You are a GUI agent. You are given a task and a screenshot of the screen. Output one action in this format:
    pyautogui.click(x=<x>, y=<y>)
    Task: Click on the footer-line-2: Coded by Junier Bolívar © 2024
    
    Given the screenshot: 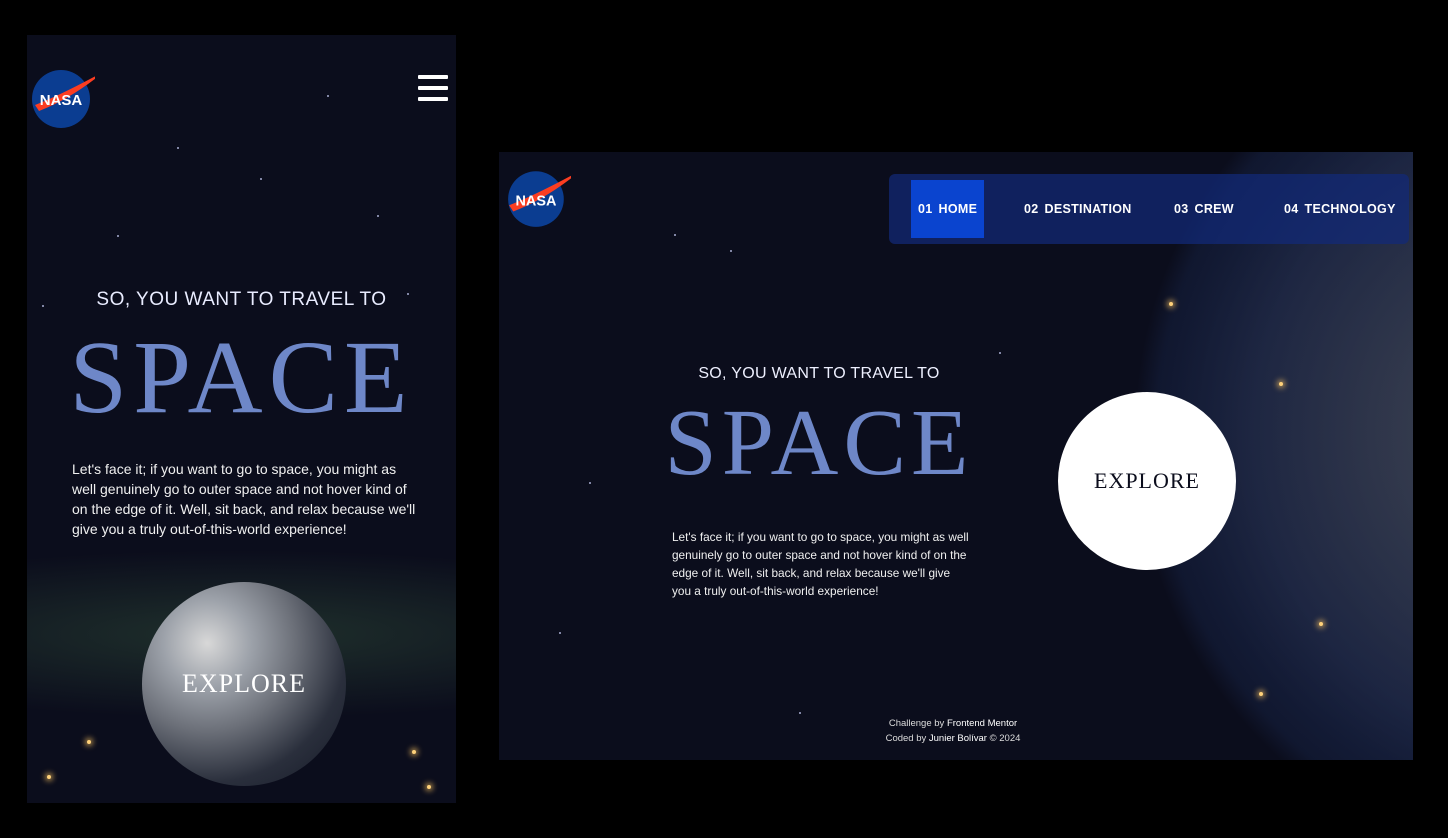 What is the action you would take?
    pyautogui.click(x=953, y=738)
    